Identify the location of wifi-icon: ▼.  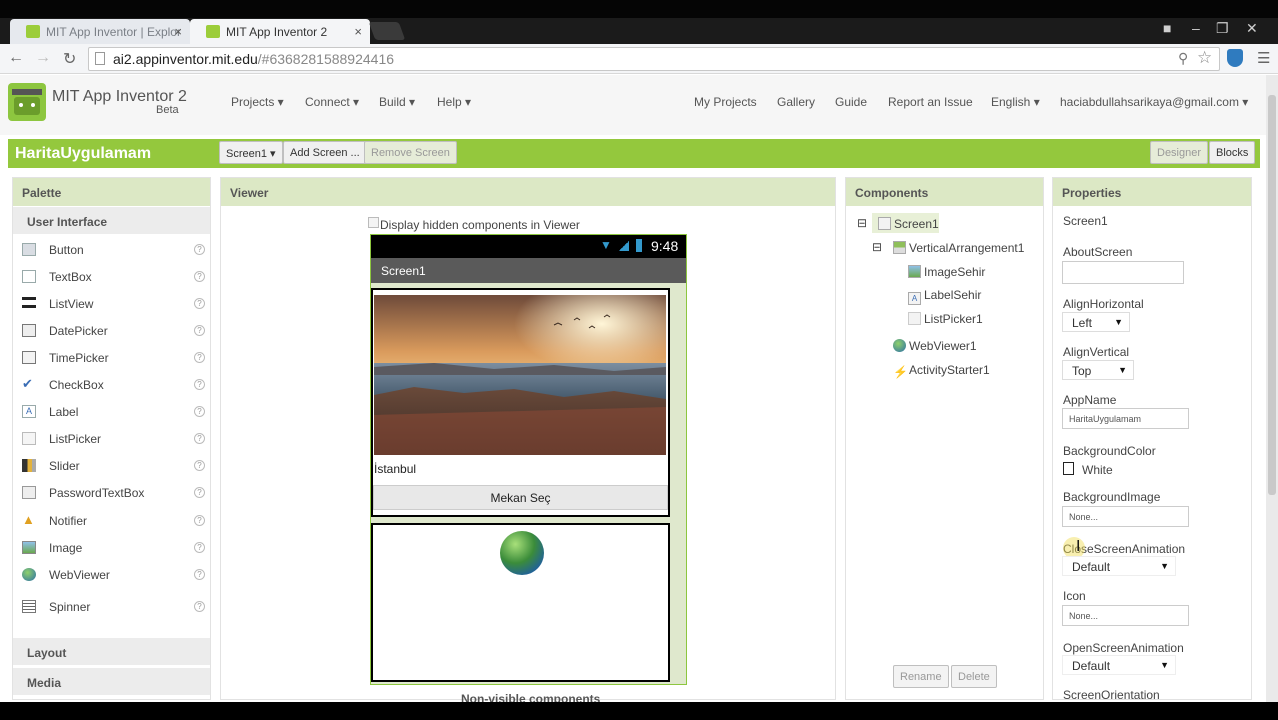
(606, 245).